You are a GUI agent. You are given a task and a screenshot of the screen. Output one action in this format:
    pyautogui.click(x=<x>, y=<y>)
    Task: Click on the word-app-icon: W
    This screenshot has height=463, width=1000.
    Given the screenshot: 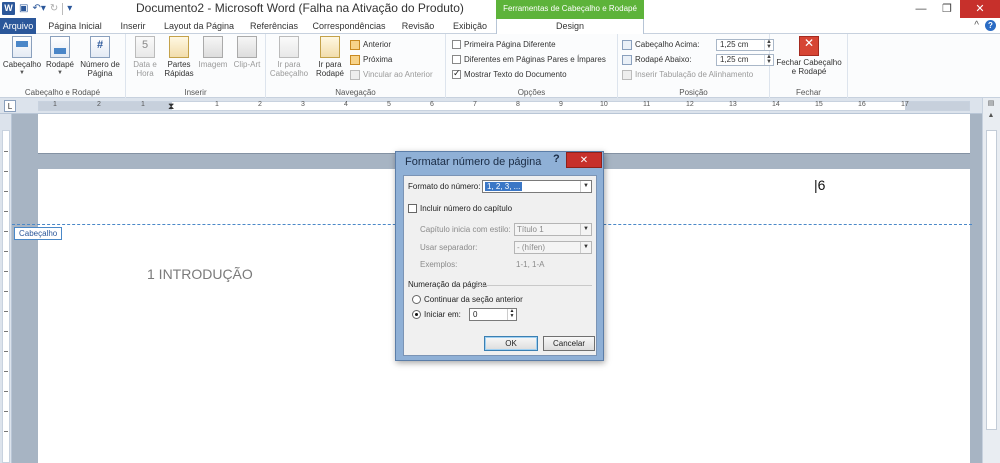 What is the action you would take?
    pyautogui.click(x=8, y=8)
    